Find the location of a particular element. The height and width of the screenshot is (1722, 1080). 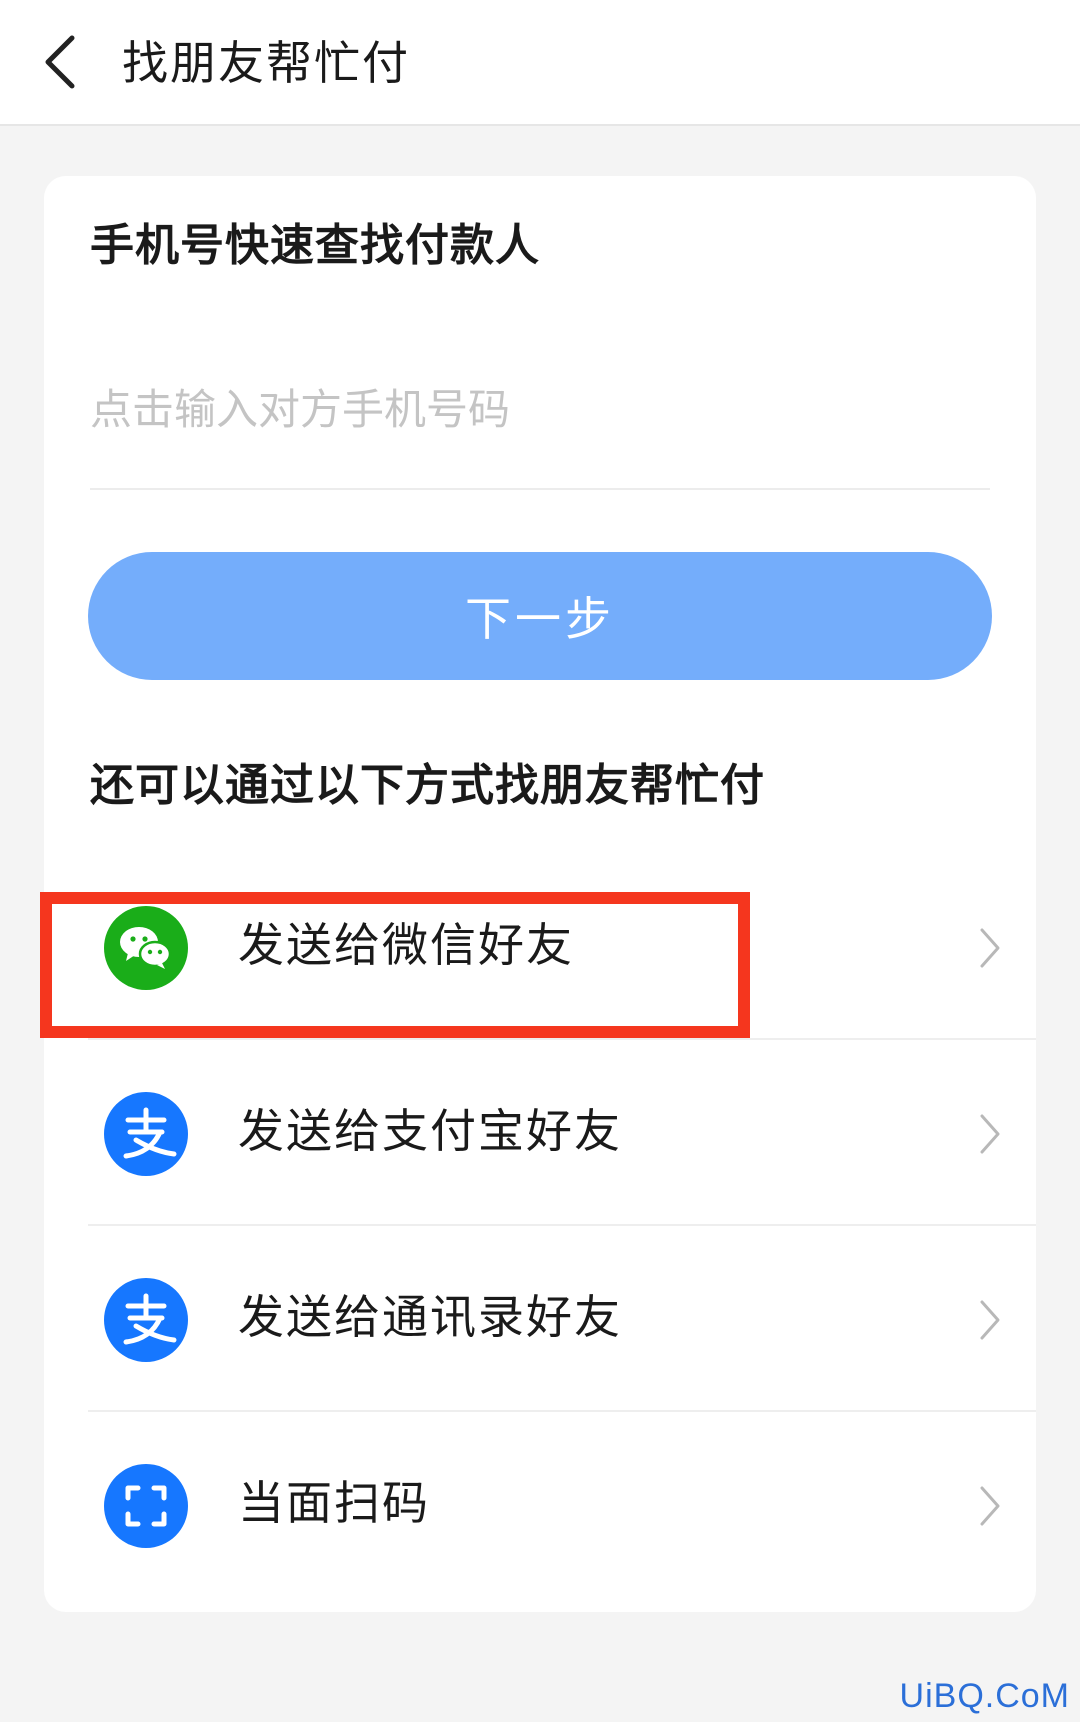

next-step-button: 下一步 is located at coordinates (540, 616).